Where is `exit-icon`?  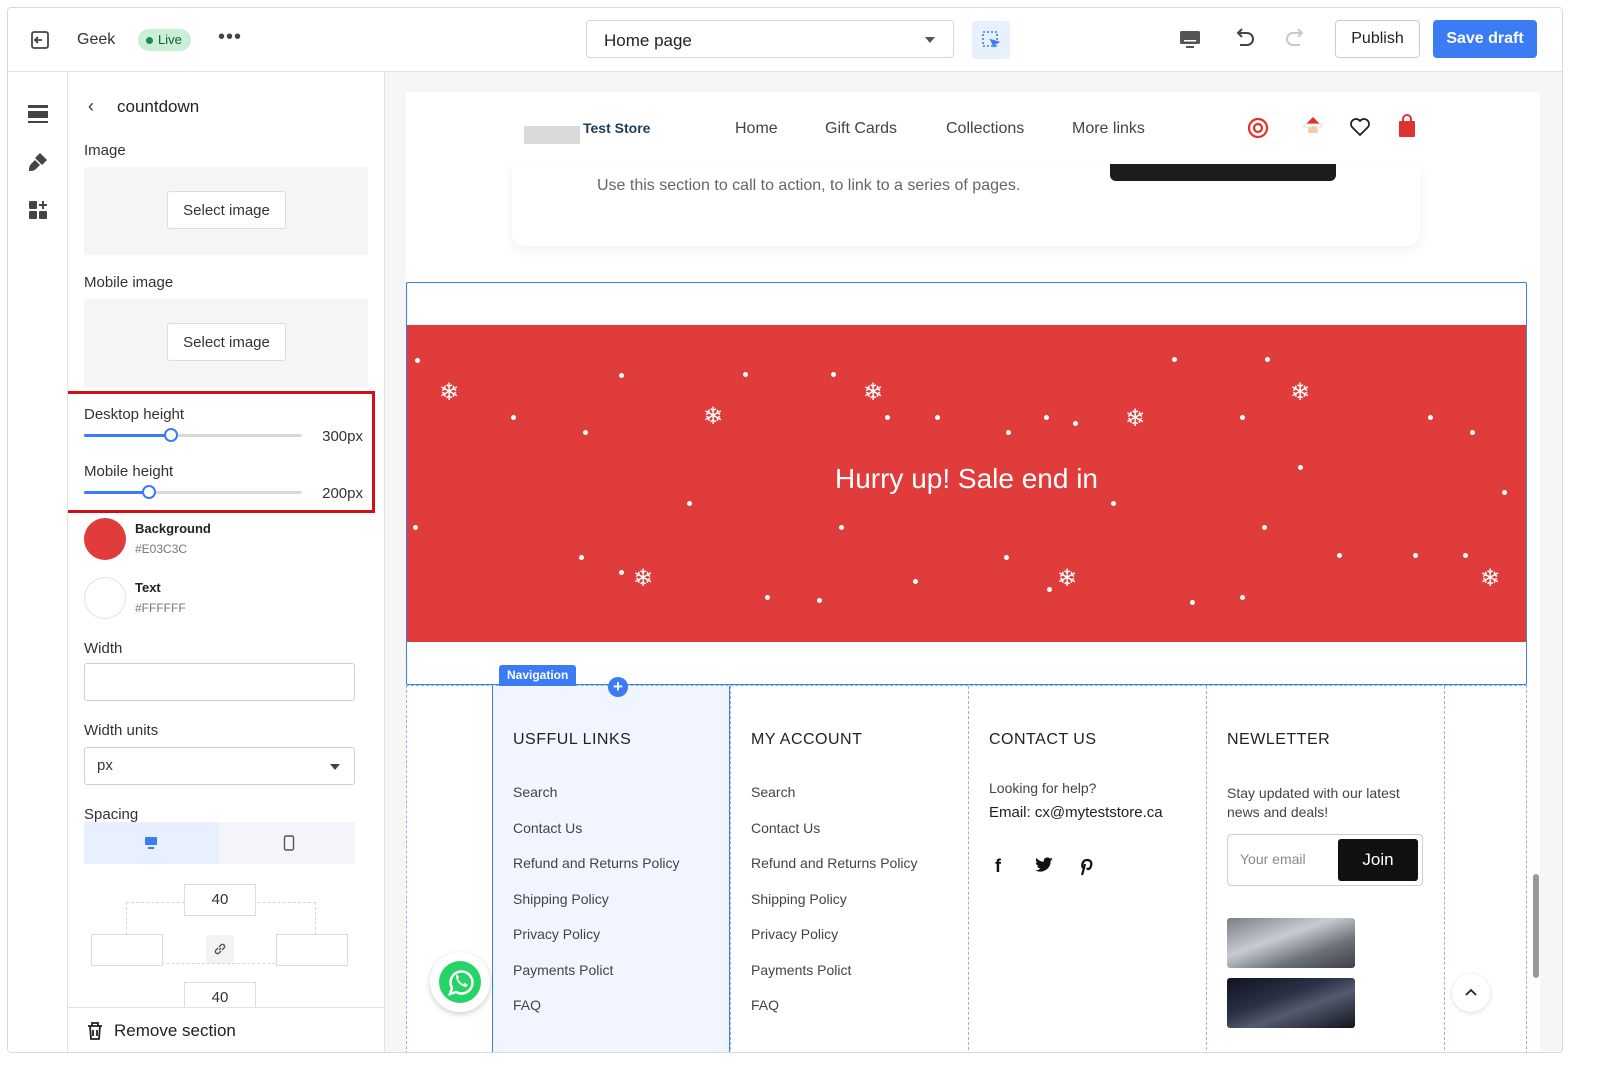
exit-icon is located at coordinates (40, 40).